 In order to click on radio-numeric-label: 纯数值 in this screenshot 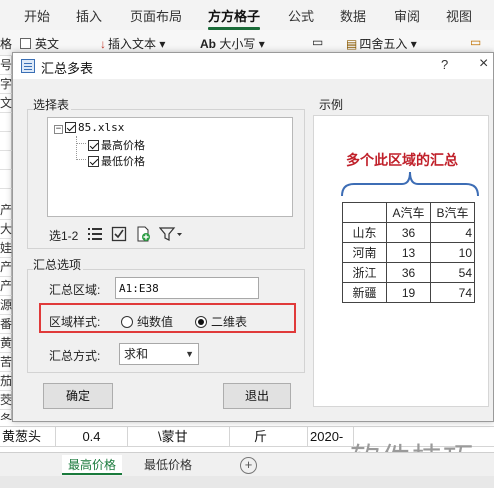, I will do `click(155, 322)`.